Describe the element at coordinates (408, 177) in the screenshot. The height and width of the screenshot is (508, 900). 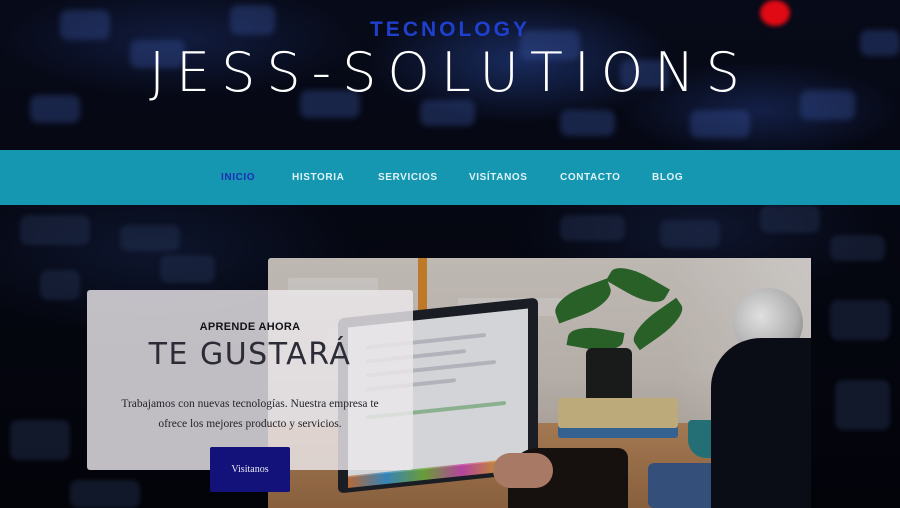
I see `nav-item-servicios: SERVICIOS` at that location.